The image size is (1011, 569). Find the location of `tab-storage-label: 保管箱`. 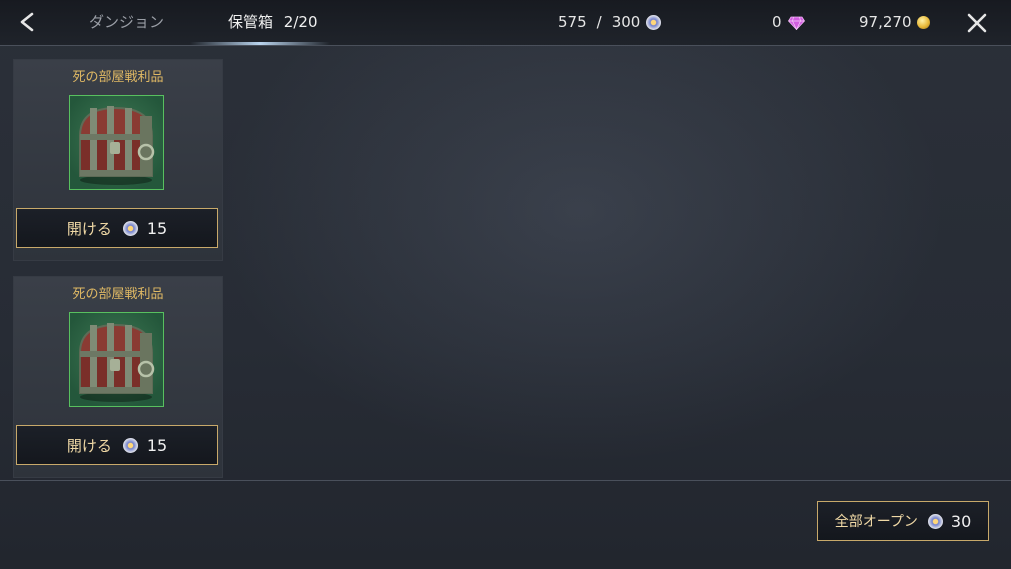

tab-storage-label: 保管箱 is located at coordinates (251, 22).